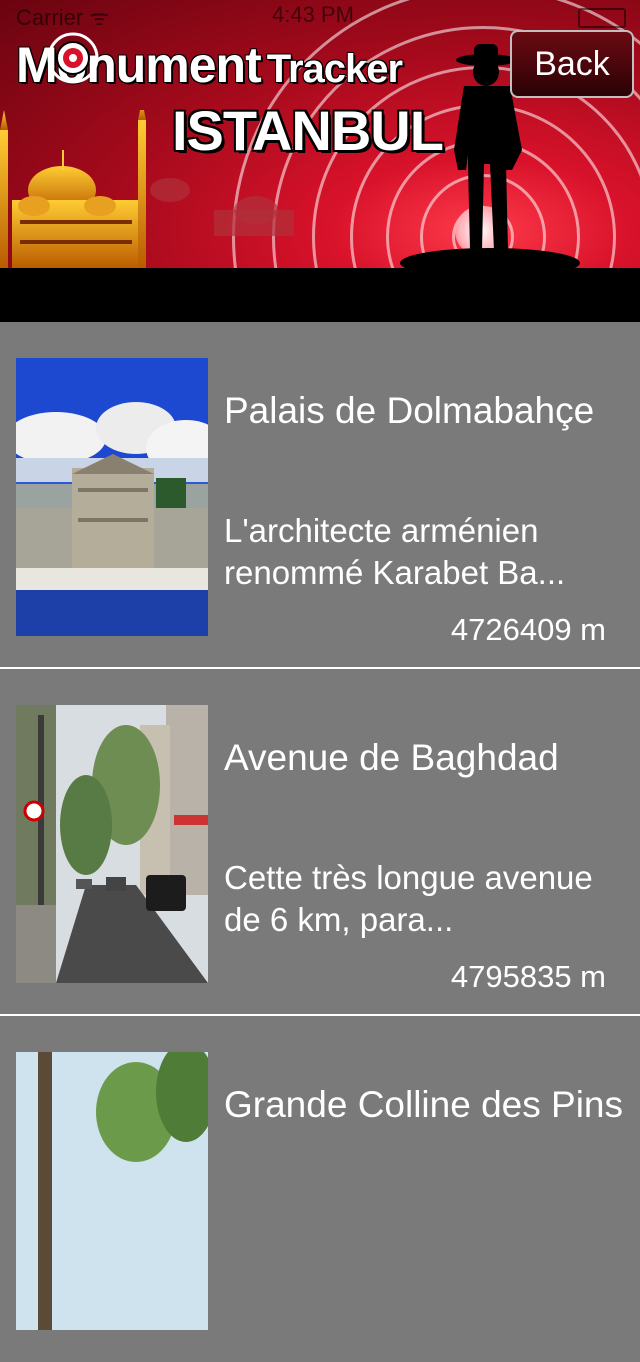  I want to click on ground-shadow, so click(490, 263).